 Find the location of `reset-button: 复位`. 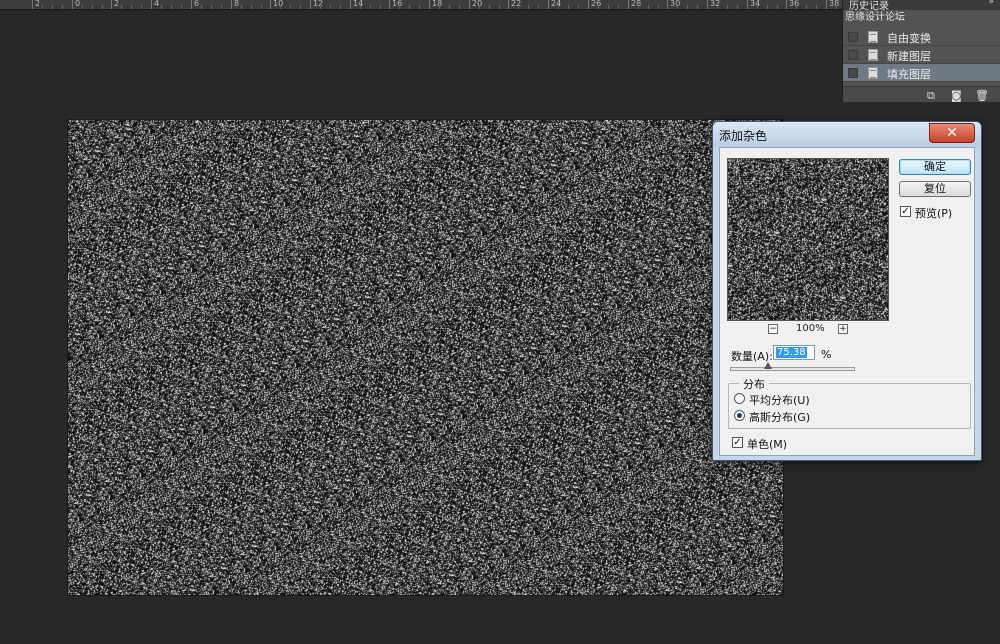

reset-button: 复位 is located at coordinates (935, 189).